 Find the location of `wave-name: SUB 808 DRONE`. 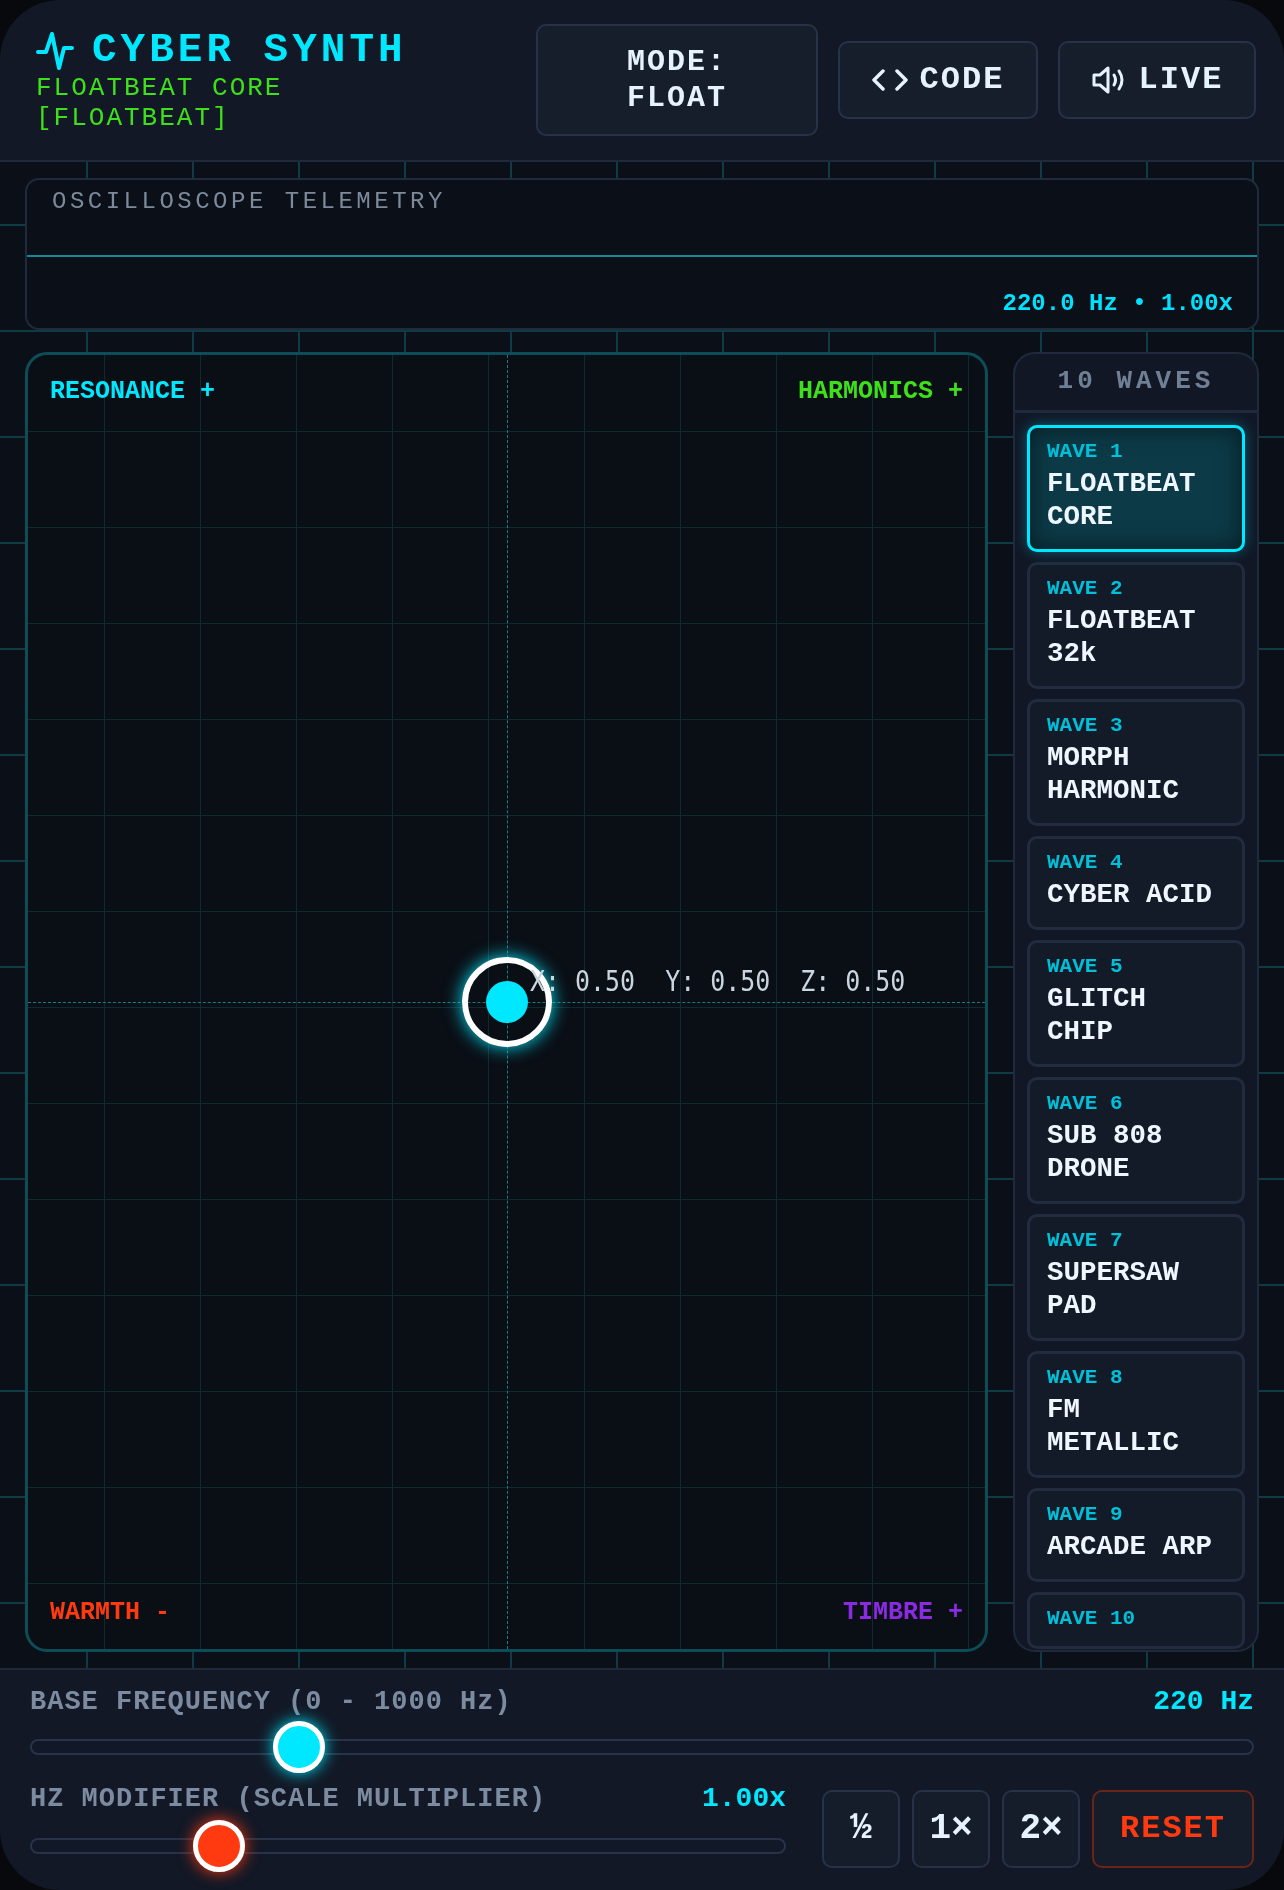

wave-name: SUB 808 DRONE is located at coordinates (1105, 1152).